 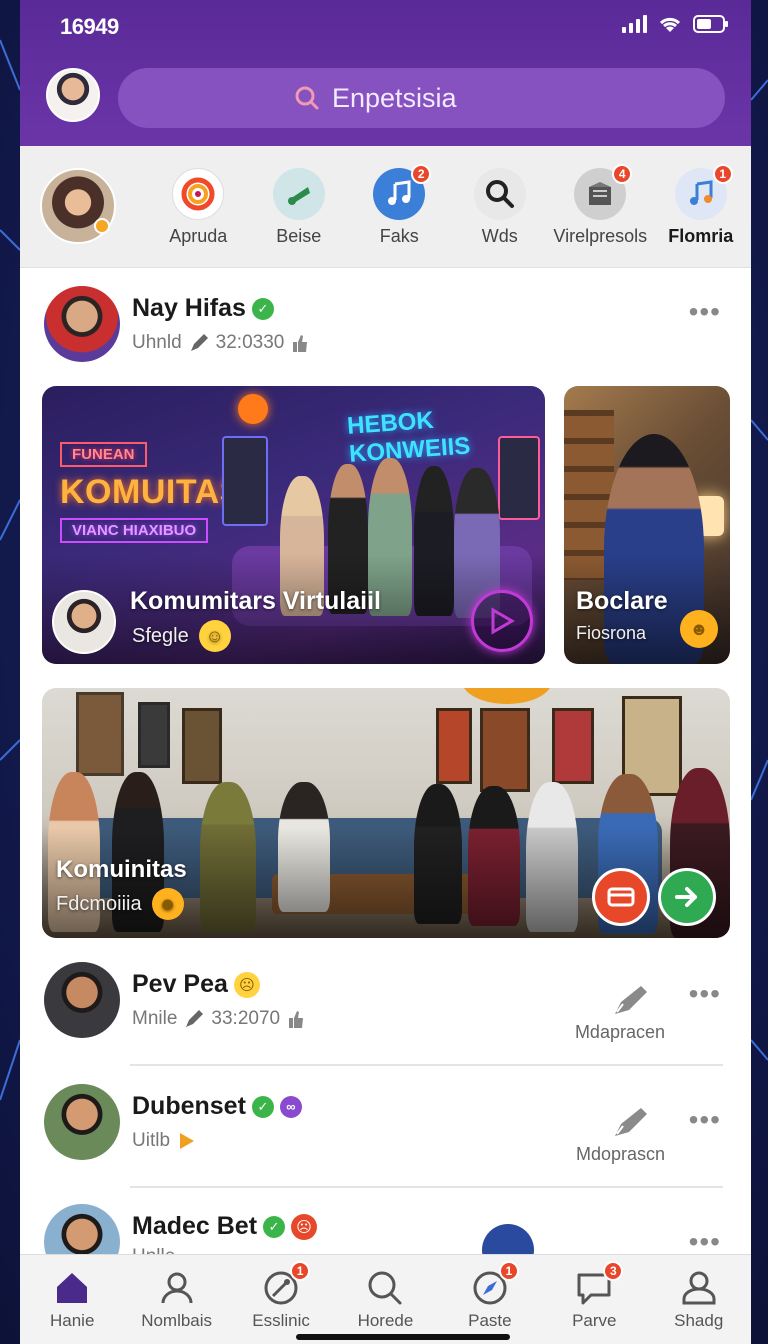 What do you see at coordinates (594, 1296) in the screenshot?
I see `nav-item-chat: 3 Parve` at bounding box center [594, 1296].